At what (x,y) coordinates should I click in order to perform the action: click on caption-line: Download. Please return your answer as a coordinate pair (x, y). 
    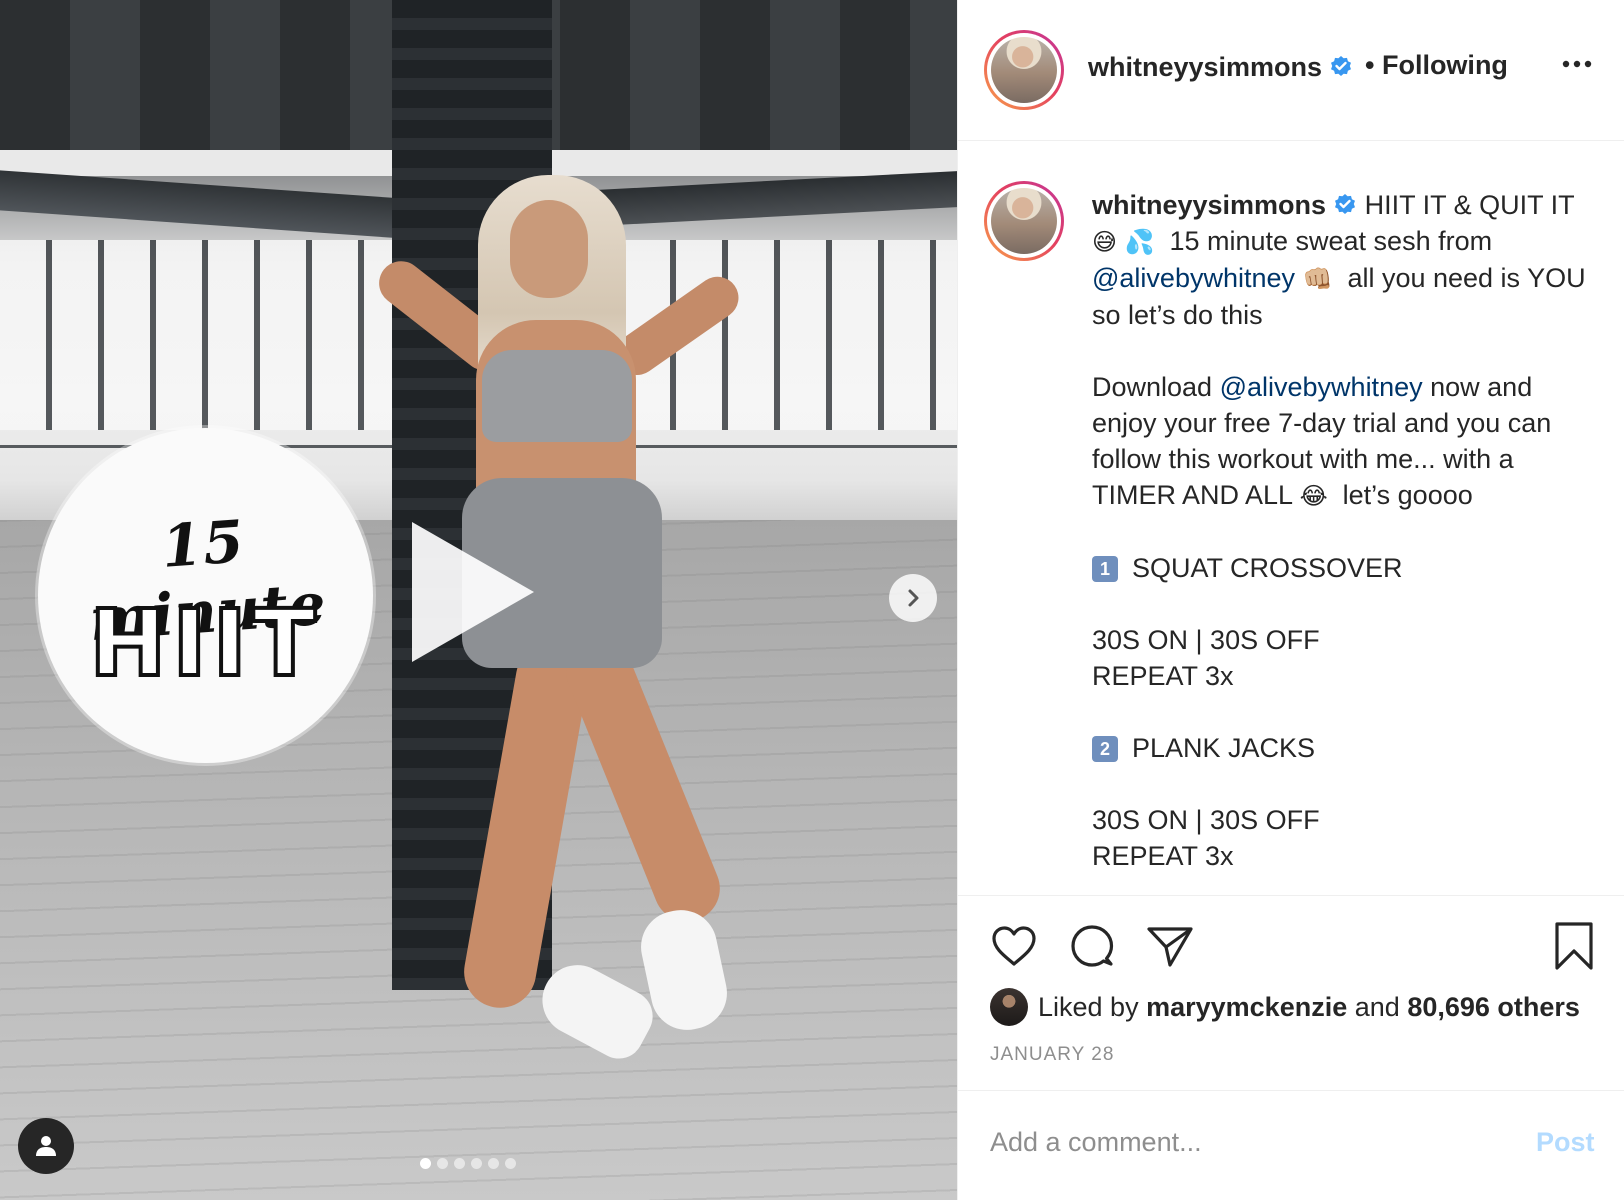
    Looking at the image, I should click on (1152, 387).